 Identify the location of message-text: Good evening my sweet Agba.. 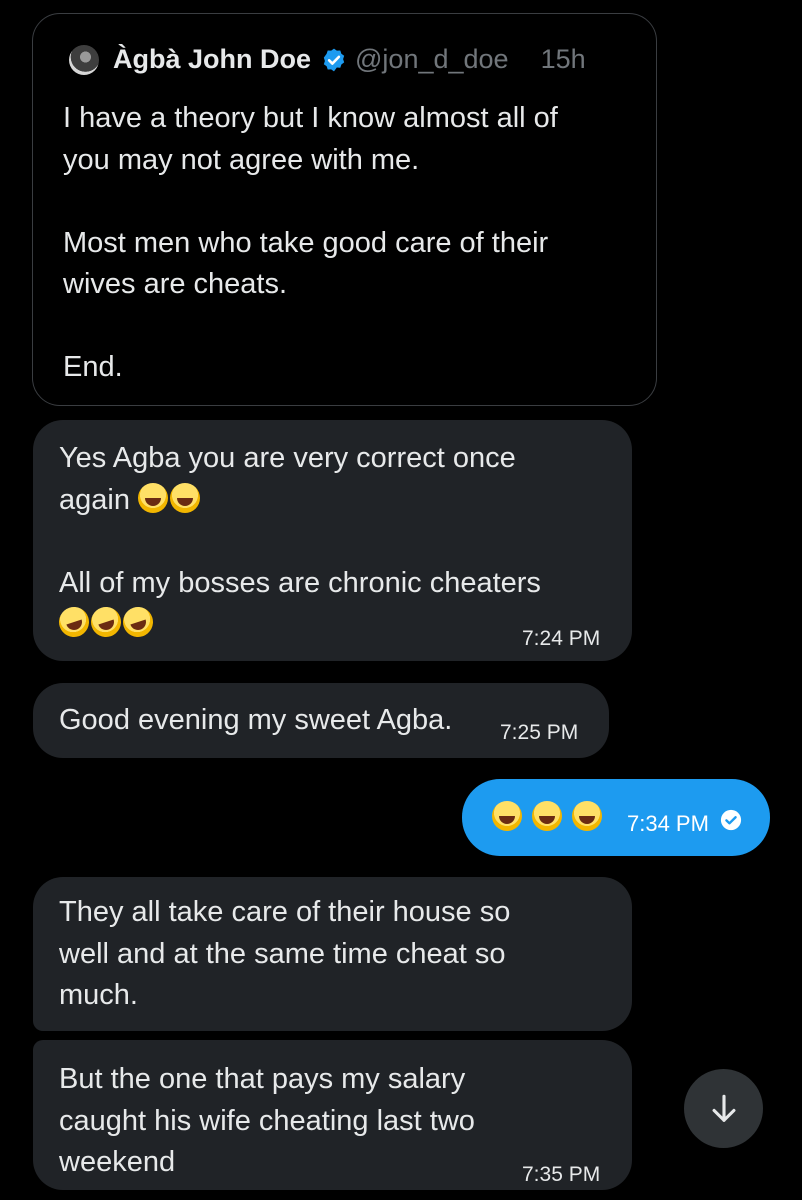
(256, 720).